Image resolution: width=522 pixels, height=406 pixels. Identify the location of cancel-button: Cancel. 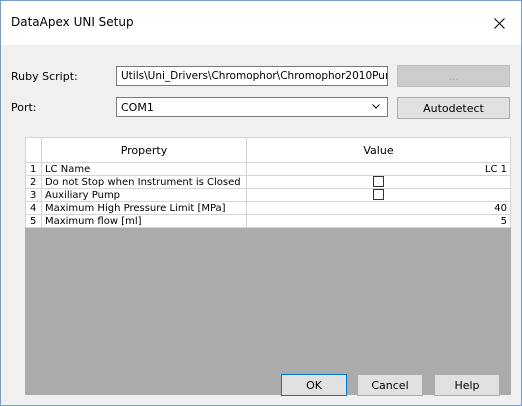
(390, 385).